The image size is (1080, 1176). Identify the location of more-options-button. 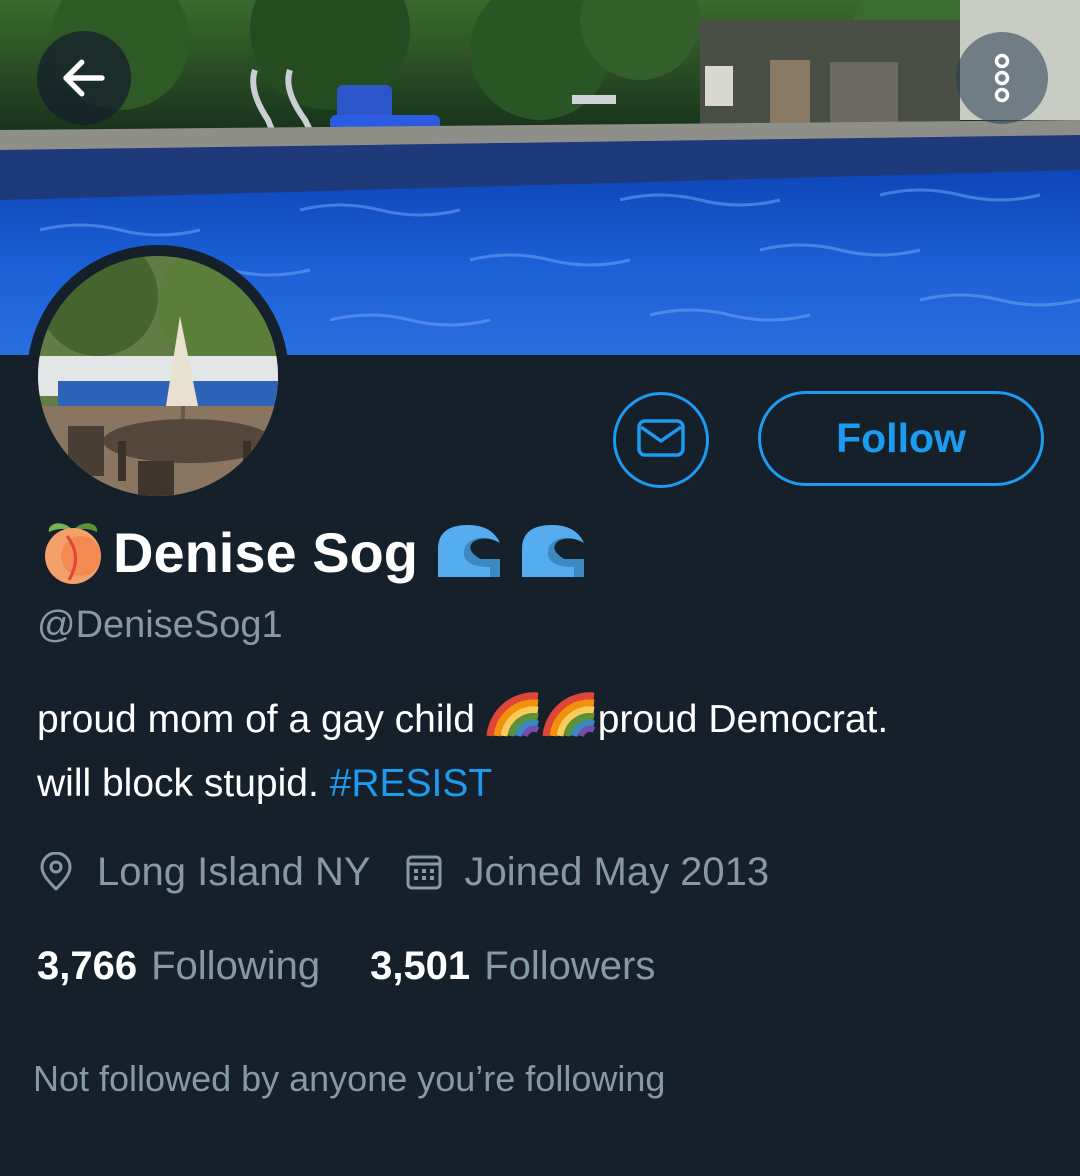
(1002, 78).